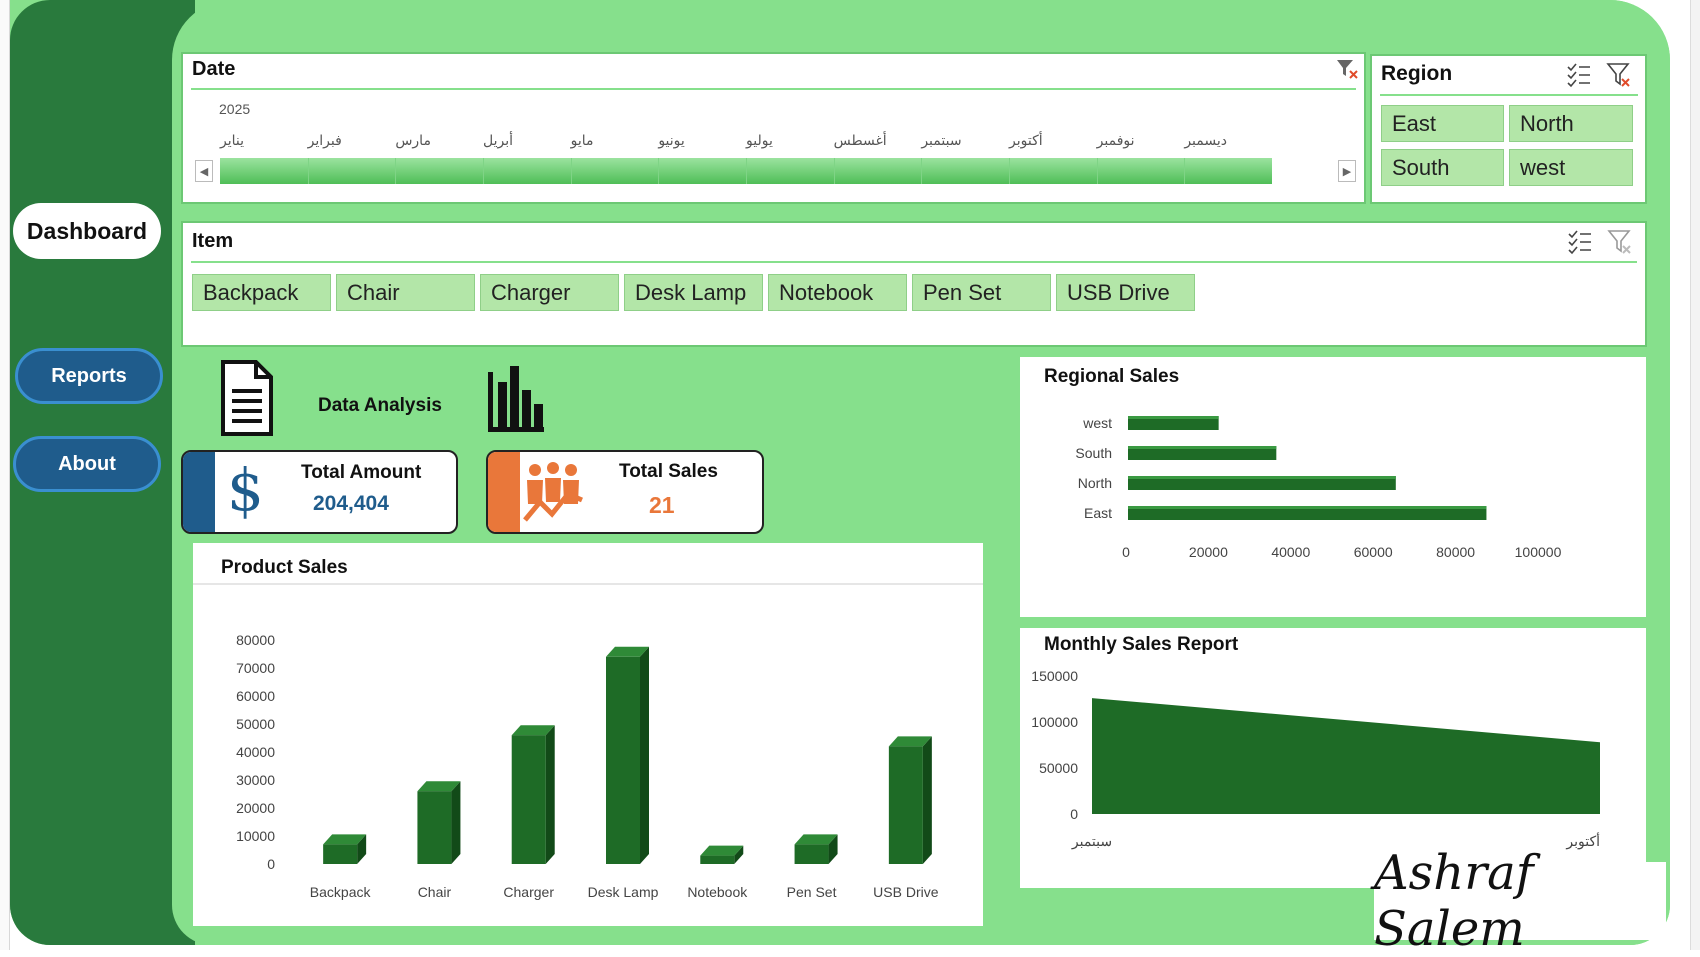  Describe the element at coordinates (1442, 167) in the screenshot. I see `region-option-south: South` at that location.